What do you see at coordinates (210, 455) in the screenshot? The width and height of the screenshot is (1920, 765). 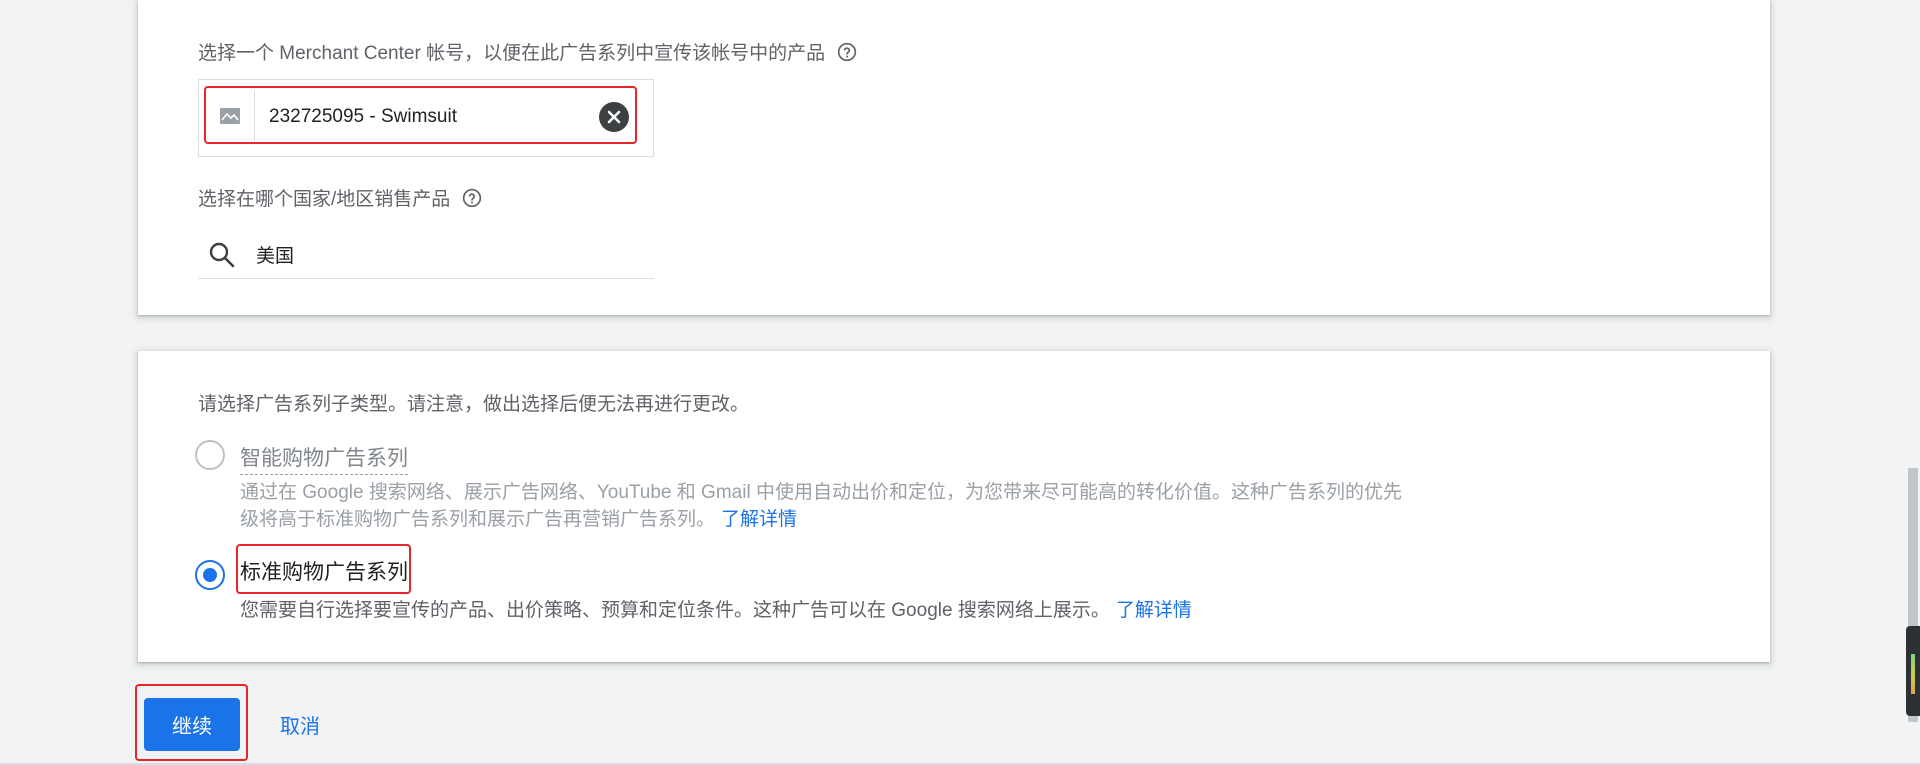 I see `smart-shopping-radio` at bounding box center [210, 455].